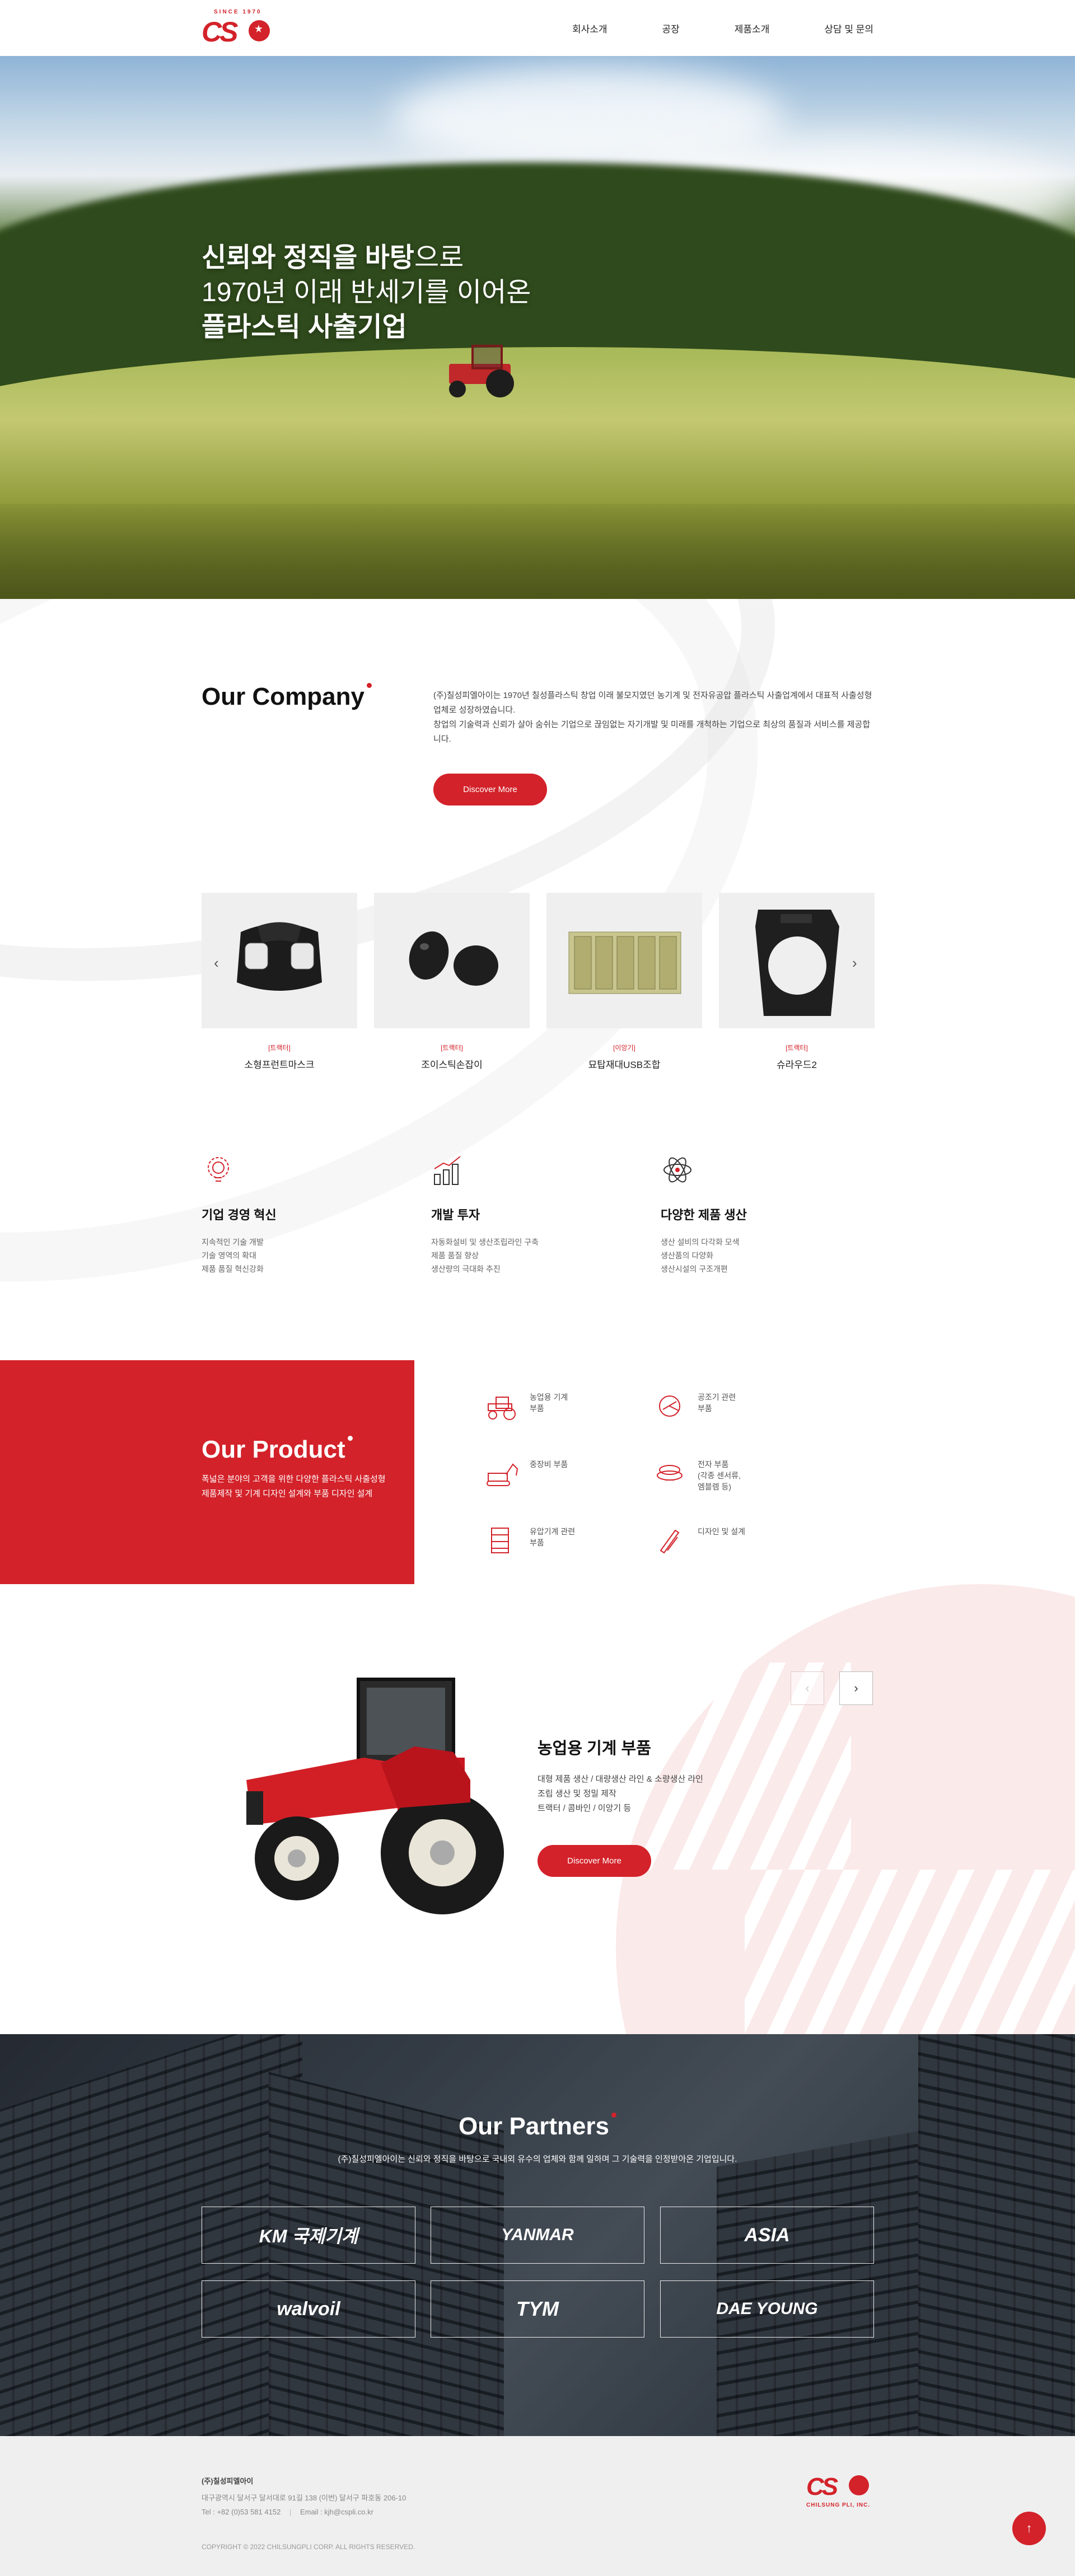 The image size is (1075, 2576). I want to click on feature-title: 기업 경영 혁신, so click(239, 1215).